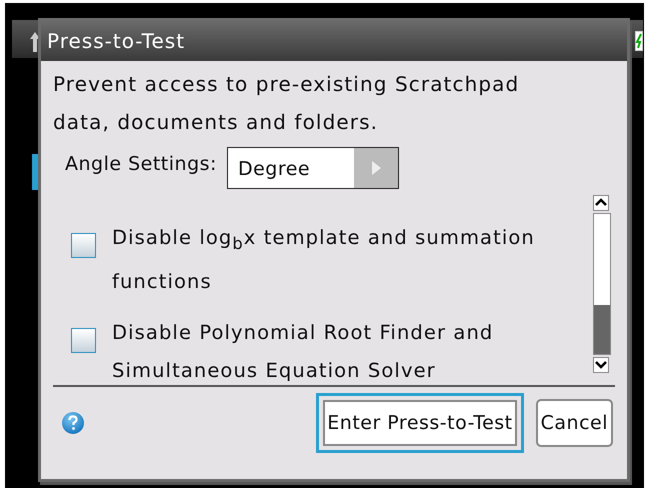 This screenshot has width=647, height=488. What do you see at coordinates (286, 103) in the screenshot?
I see `message-text: Prevent access to pre-existing Scratchpad data, documents and folders.` at bounding box center [286, 103].